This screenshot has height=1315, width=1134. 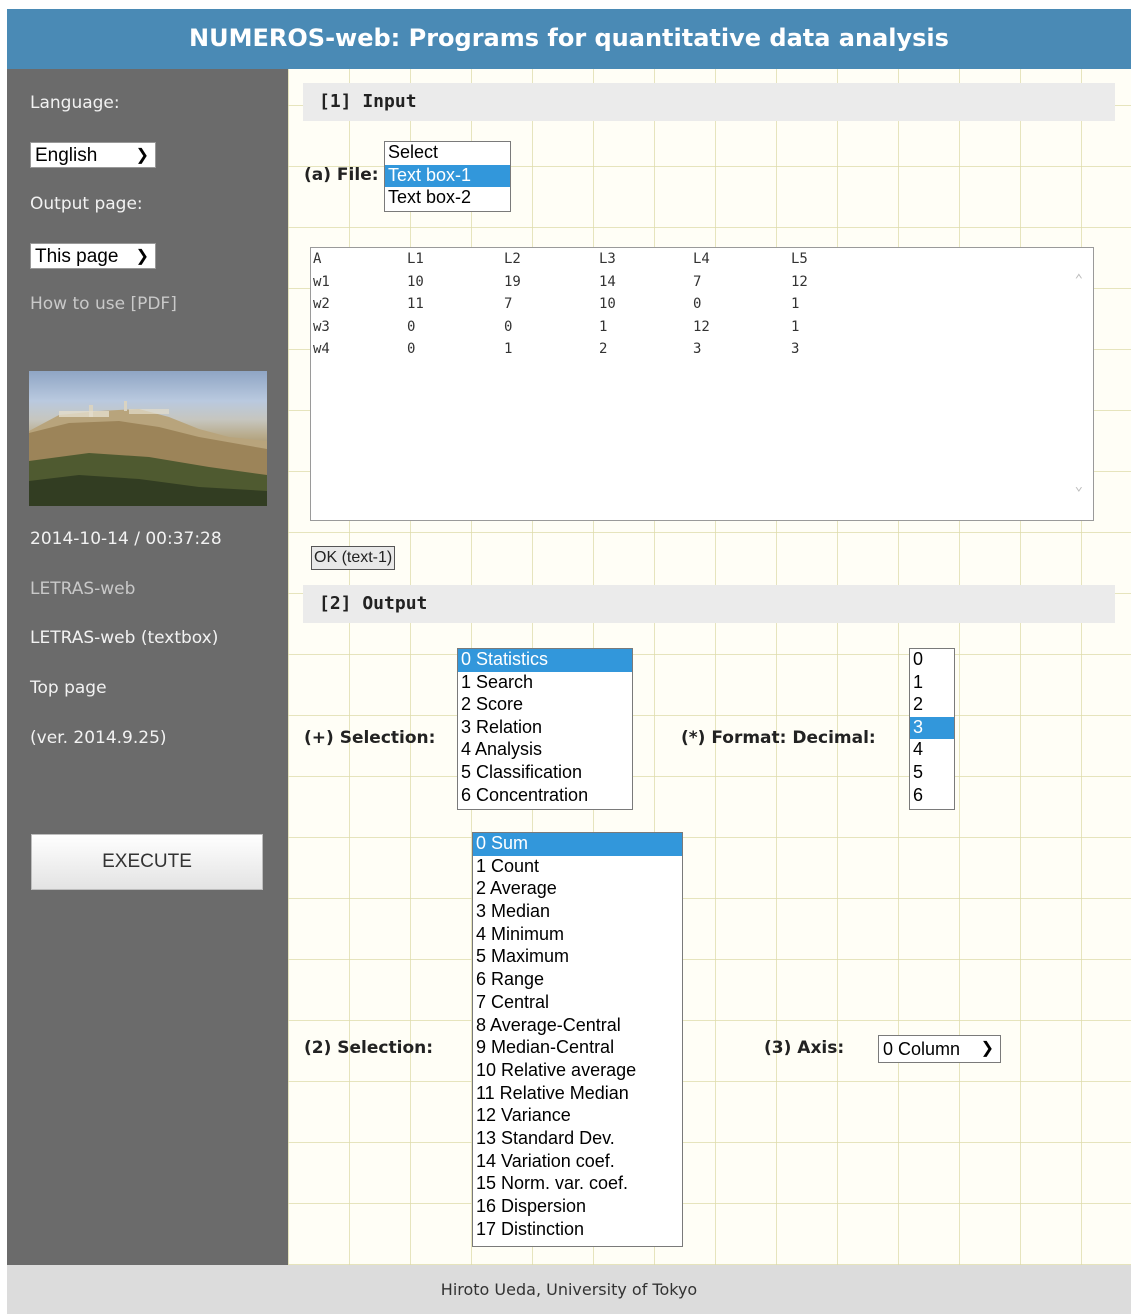 What do you see at coordinates (932, 705) in the screenshot?
I see `listbox-option: 2` at bounding box center [932, 705].